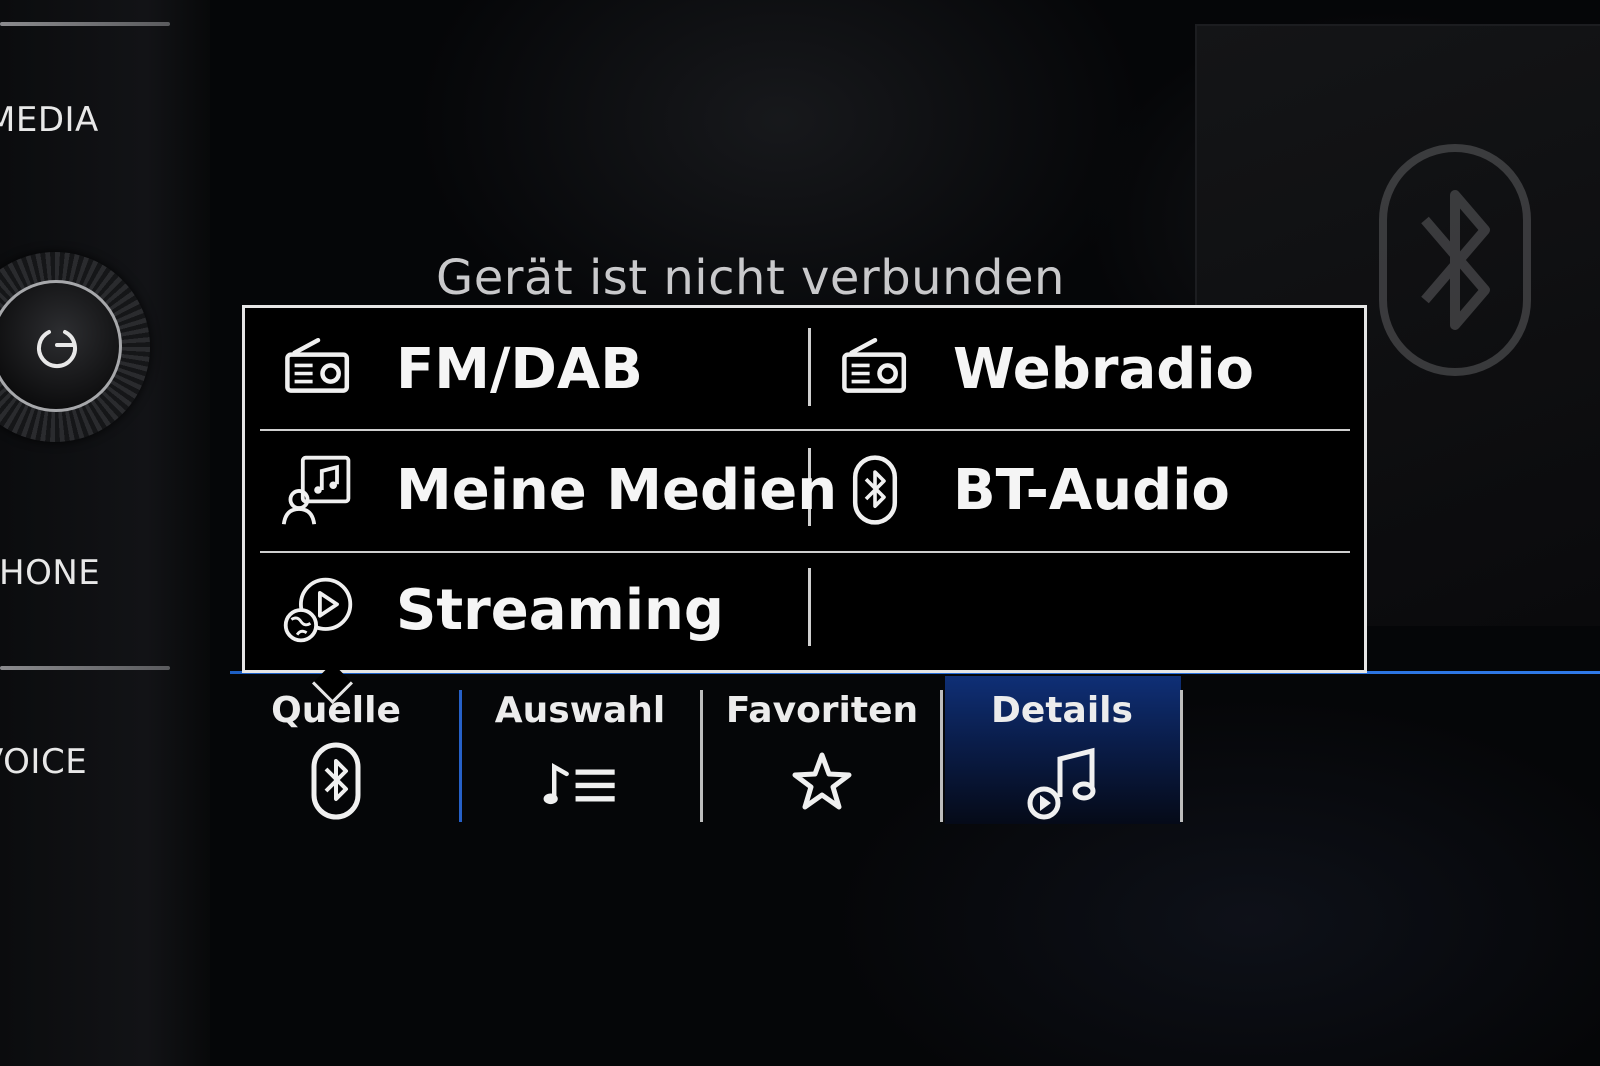  I want to click on tab-auswahl: Auswahl, so click(580, 750).